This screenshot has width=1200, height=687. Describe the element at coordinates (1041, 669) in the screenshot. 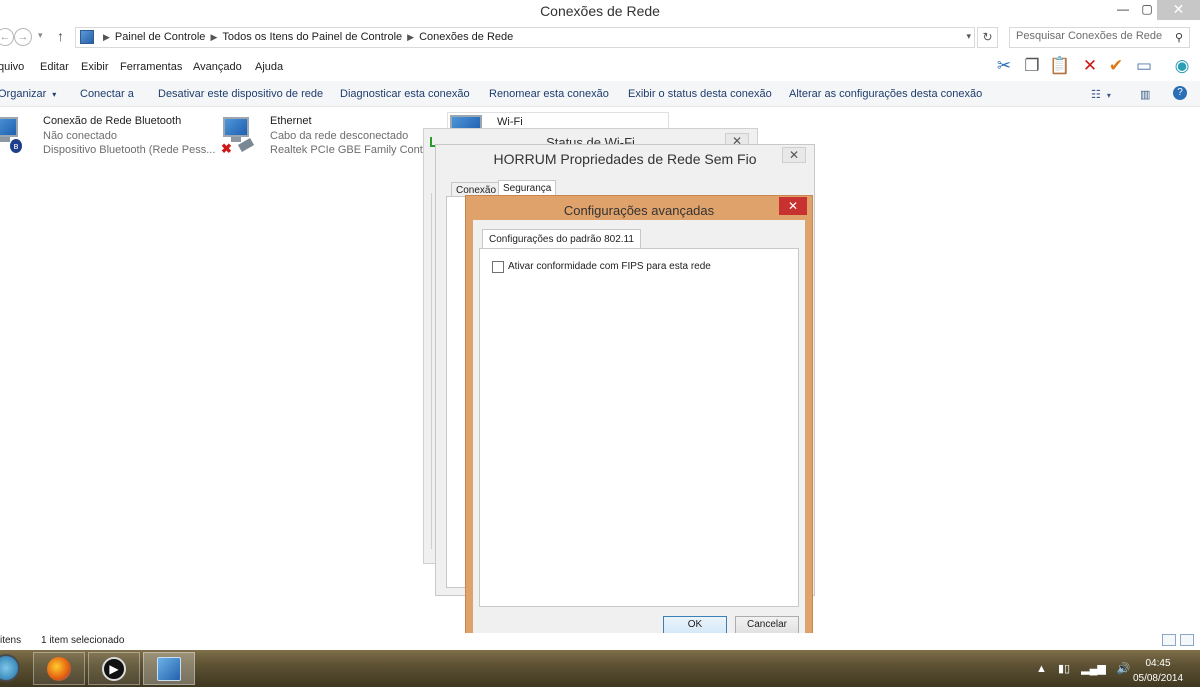

I see `show-hidden-icons: ▲` at that location.